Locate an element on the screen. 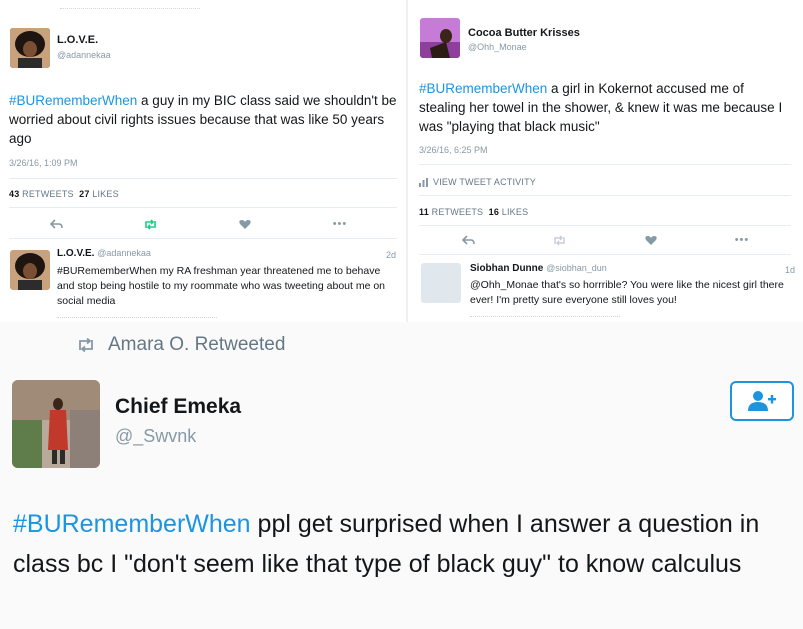 This screenshot has width=803, height=629. display-name: L.O.V.E. is located at coordinates (77, 40).